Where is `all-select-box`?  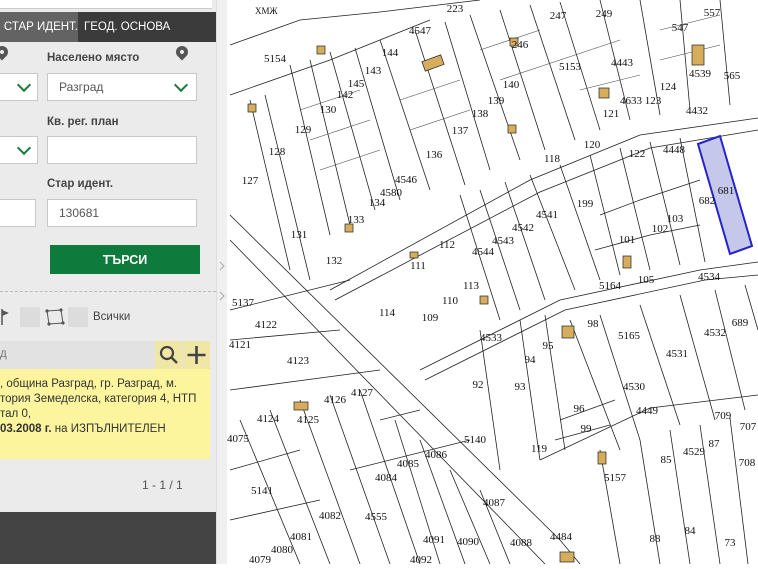 all-select-box is located at coordinates (78, 317).